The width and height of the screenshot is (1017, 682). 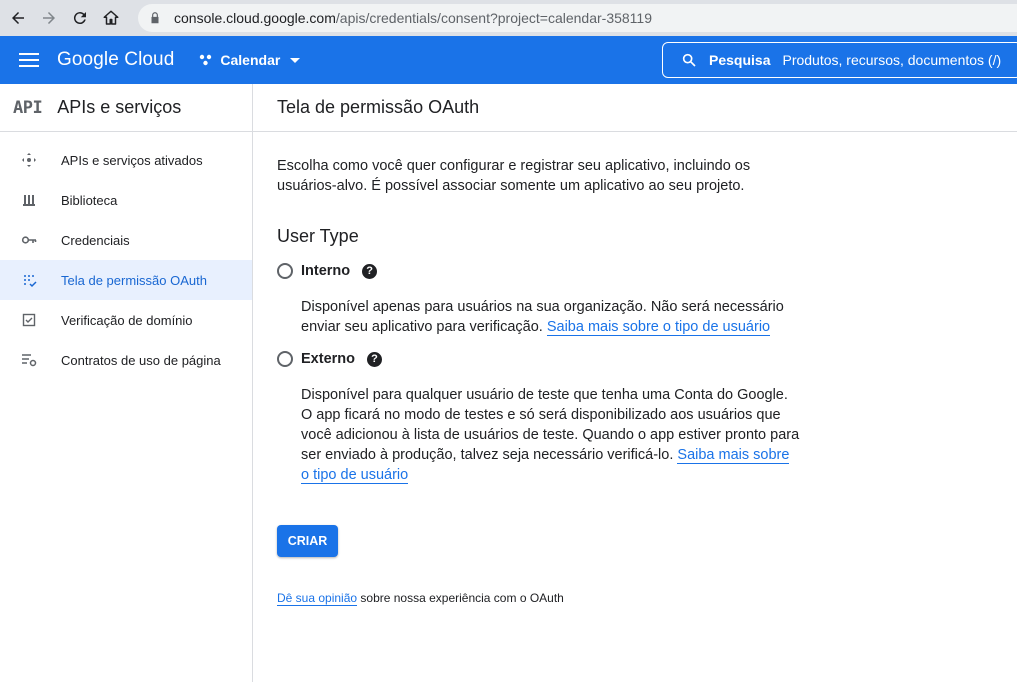 What do you see at coordinates (328, 359) in the screenshot?
I see `radio-external-label: Externo` at bounding box center [328, 359].